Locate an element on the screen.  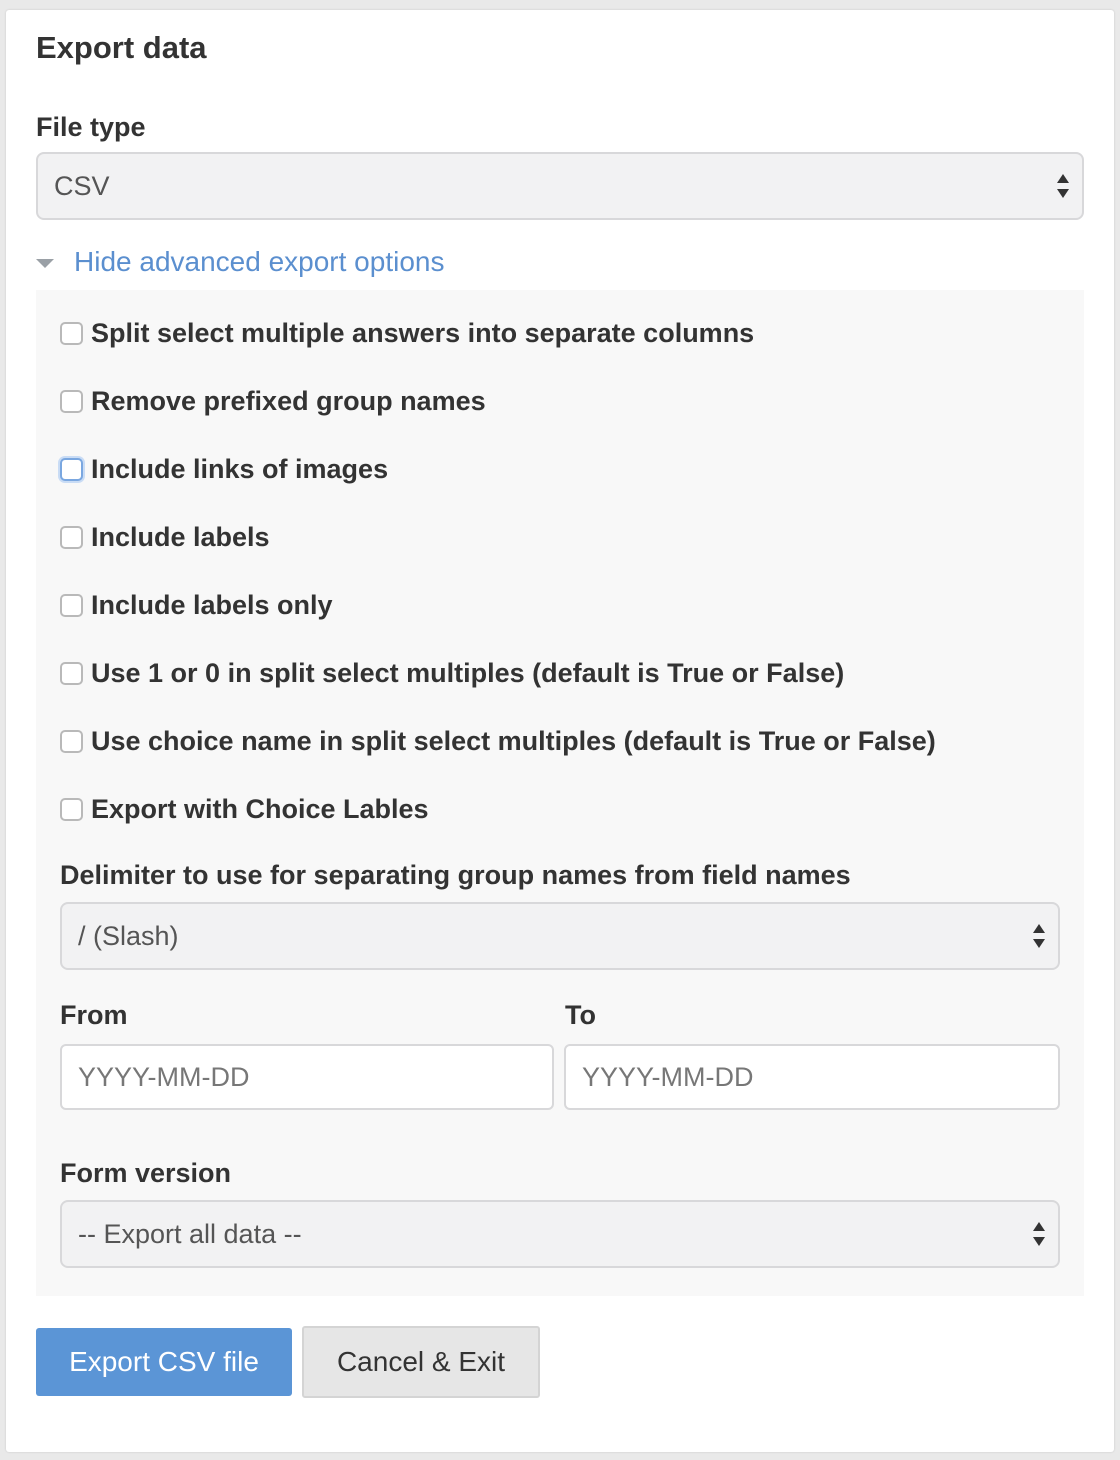
file-type-label: File type is located at coordinates (91, 127).